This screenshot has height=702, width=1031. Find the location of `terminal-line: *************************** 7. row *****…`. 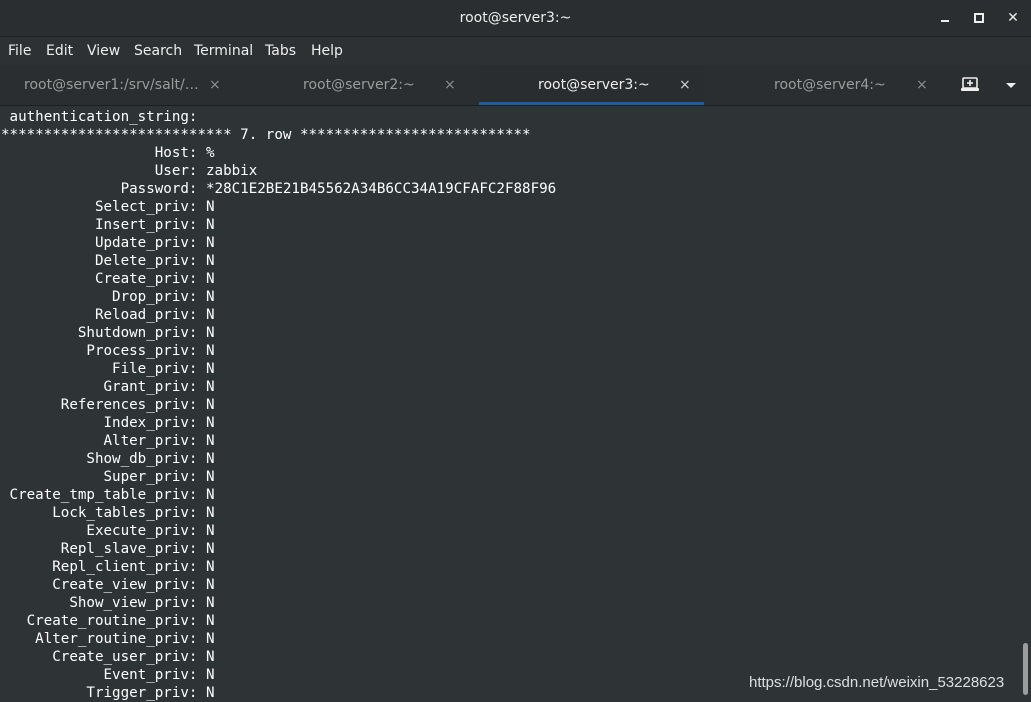

terminal-line: *************************** 7. row *****… is located at coordinates (266, 135).